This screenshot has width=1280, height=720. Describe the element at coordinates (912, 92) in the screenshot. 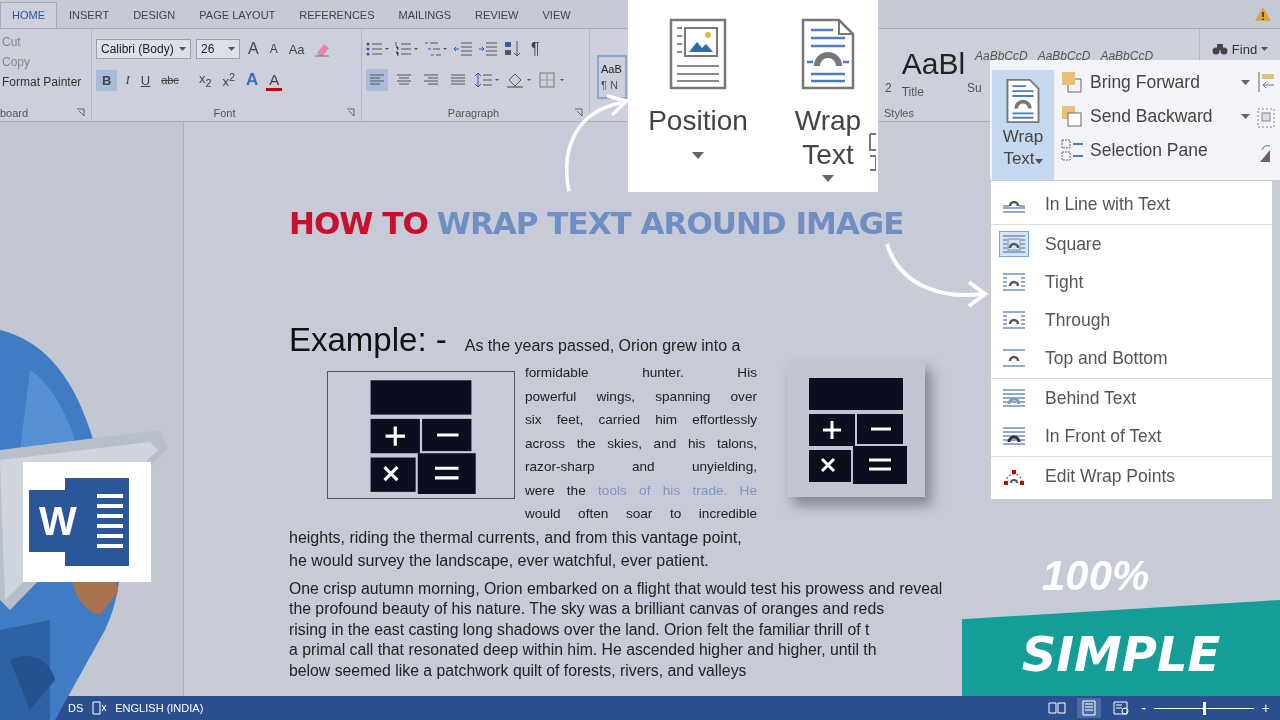

I see `style-name: Title` at that location.